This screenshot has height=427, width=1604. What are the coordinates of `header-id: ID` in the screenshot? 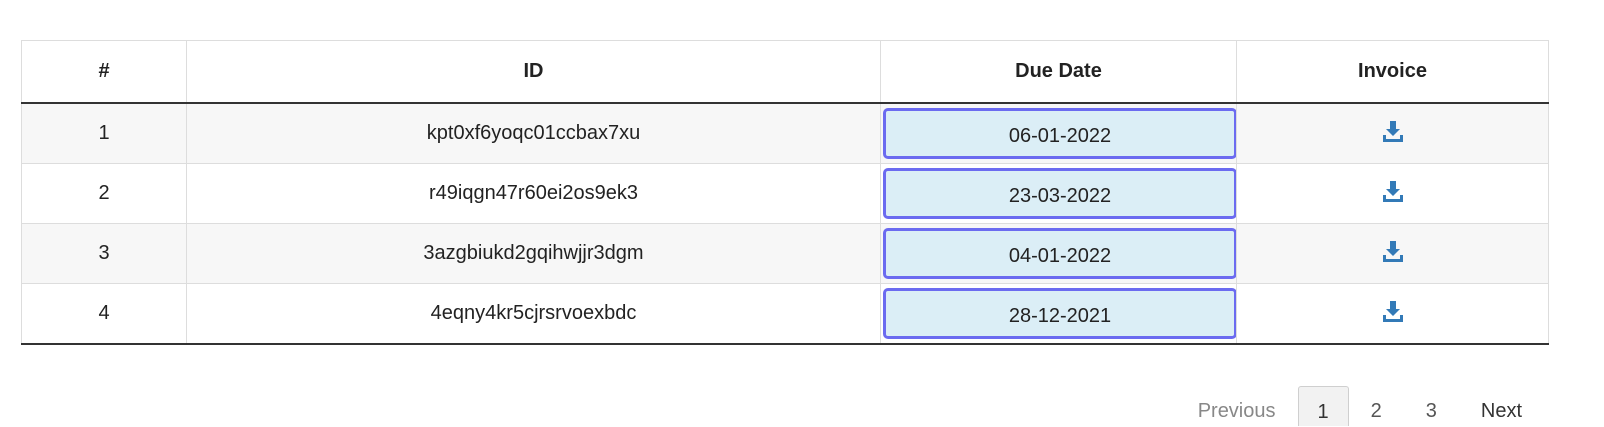 It's located at (533, 72).